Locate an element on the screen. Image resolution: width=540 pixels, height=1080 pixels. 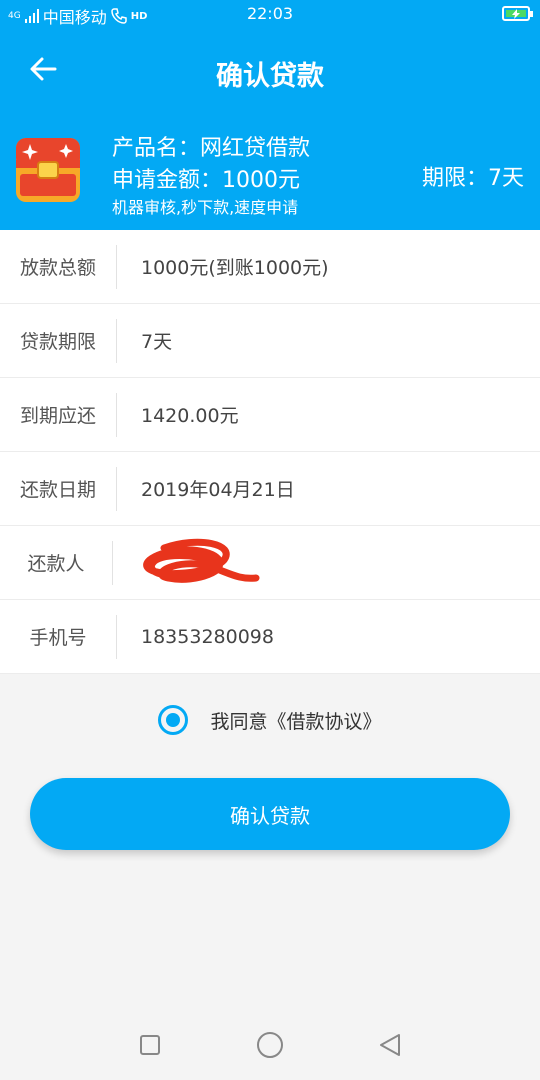
detail-row-payer: 还款人 is located at coordinates (270, 563).